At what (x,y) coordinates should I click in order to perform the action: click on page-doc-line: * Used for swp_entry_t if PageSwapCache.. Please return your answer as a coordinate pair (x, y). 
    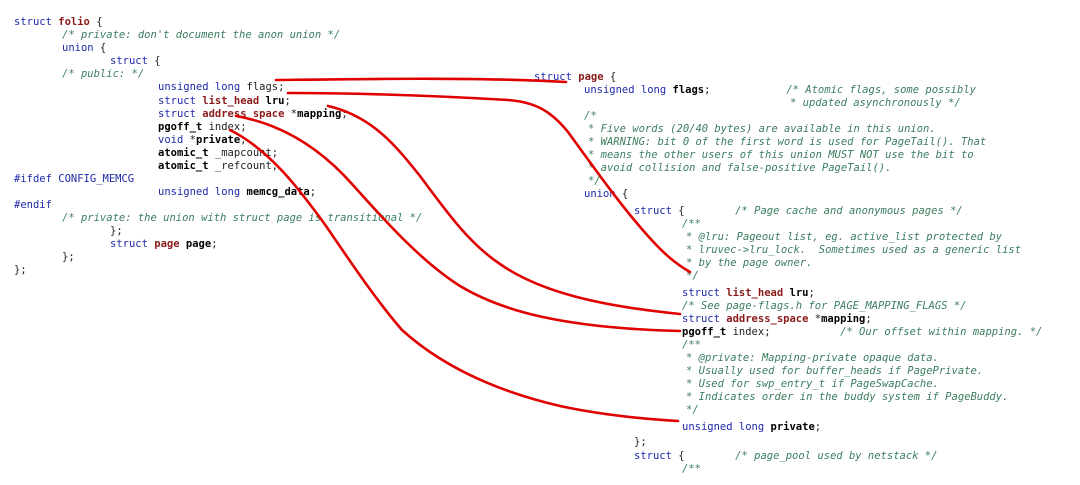
    Looking at the image, I should click on (812, 384).